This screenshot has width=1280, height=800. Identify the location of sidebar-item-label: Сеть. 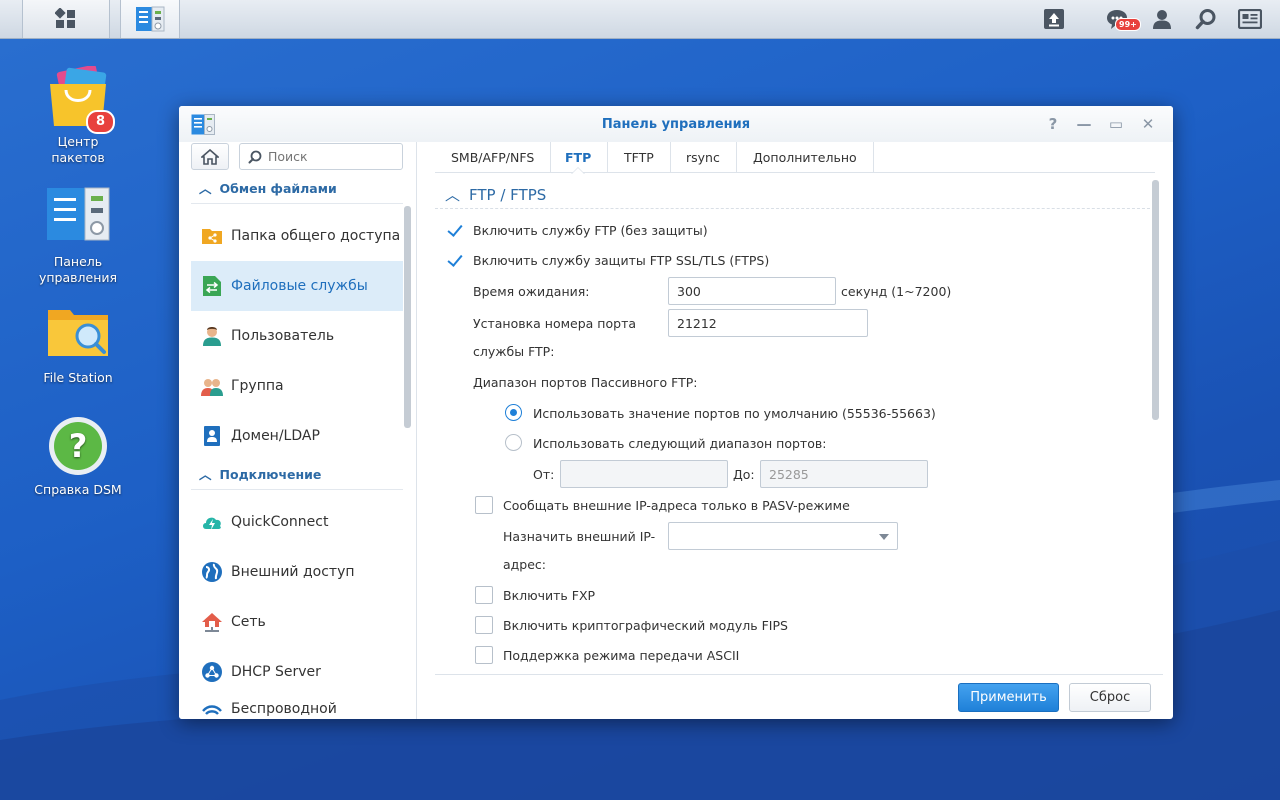
(248, 622).